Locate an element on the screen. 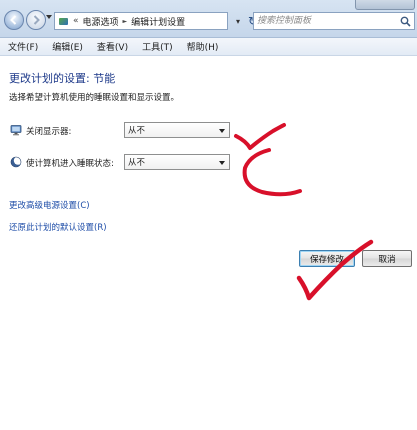 This screenshot has height=430, width=417. sleep-label: 使计算机进入睡眠状态: is located at coordinates (70, 164).